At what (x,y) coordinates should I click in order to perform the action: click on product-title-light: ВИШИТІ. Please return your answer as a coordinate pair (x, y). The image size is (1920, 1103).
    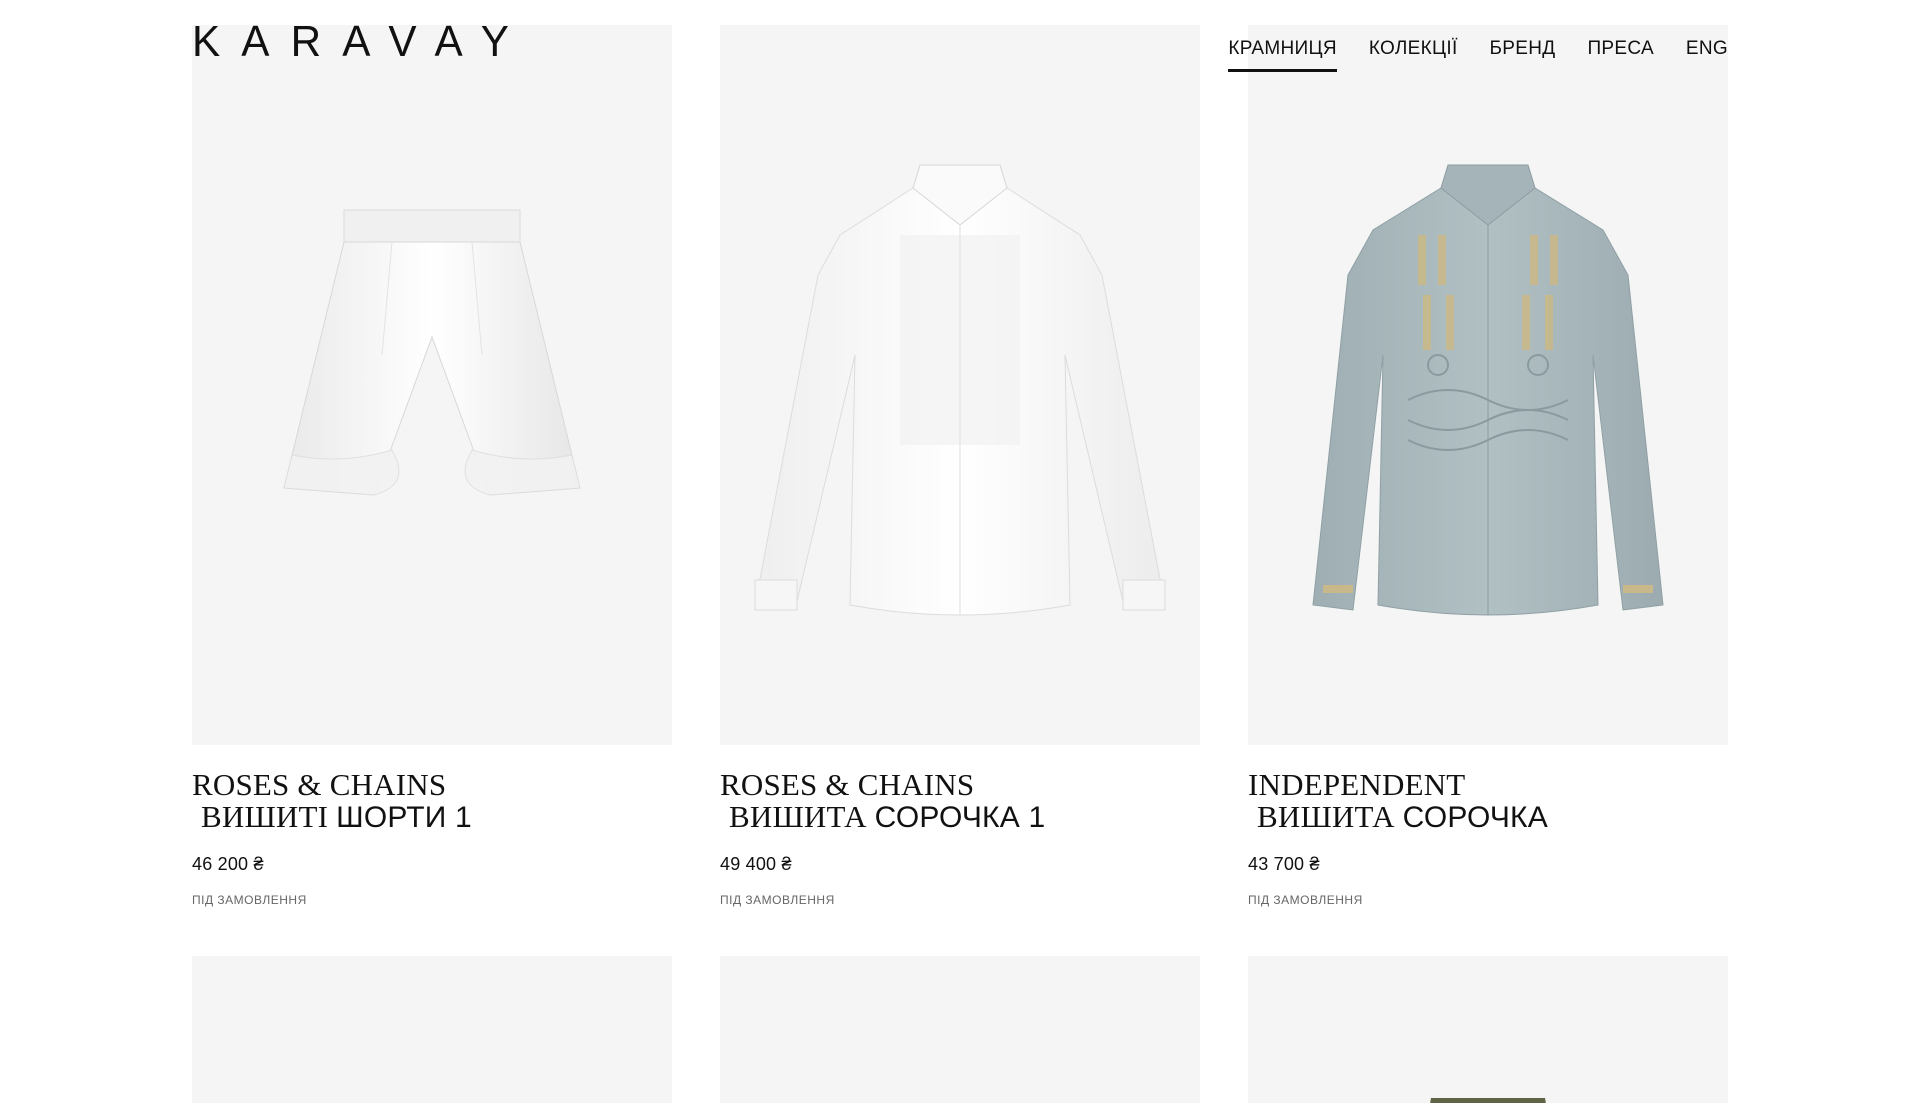
    Looking at the image, I should click on (265, 816).